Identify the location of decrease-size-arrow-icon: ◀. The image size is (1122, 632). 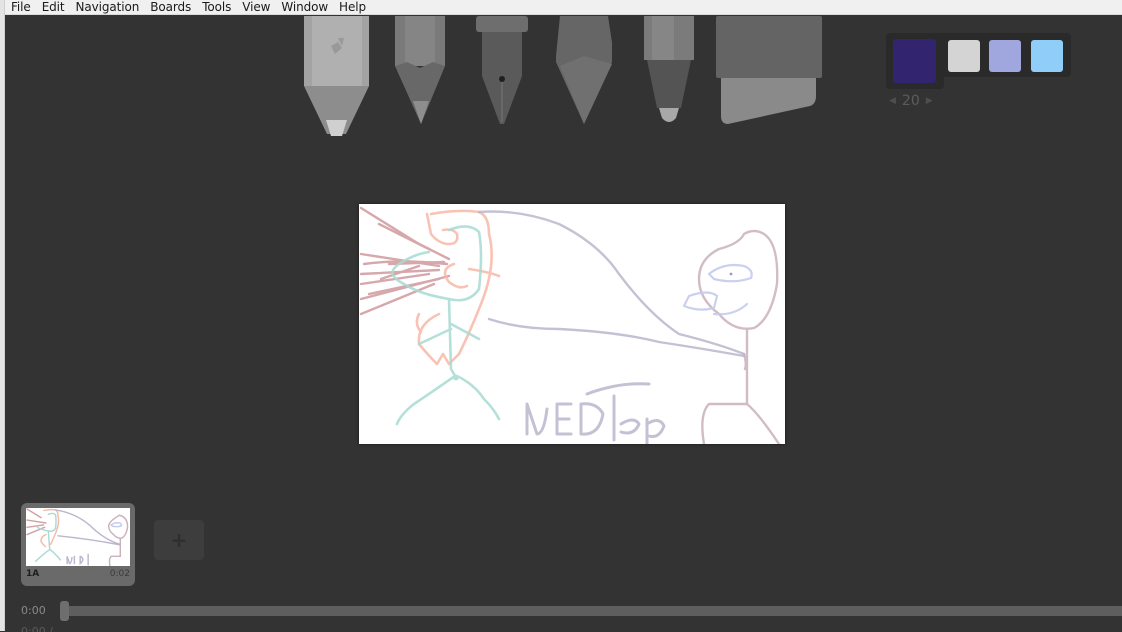
(892, 101).